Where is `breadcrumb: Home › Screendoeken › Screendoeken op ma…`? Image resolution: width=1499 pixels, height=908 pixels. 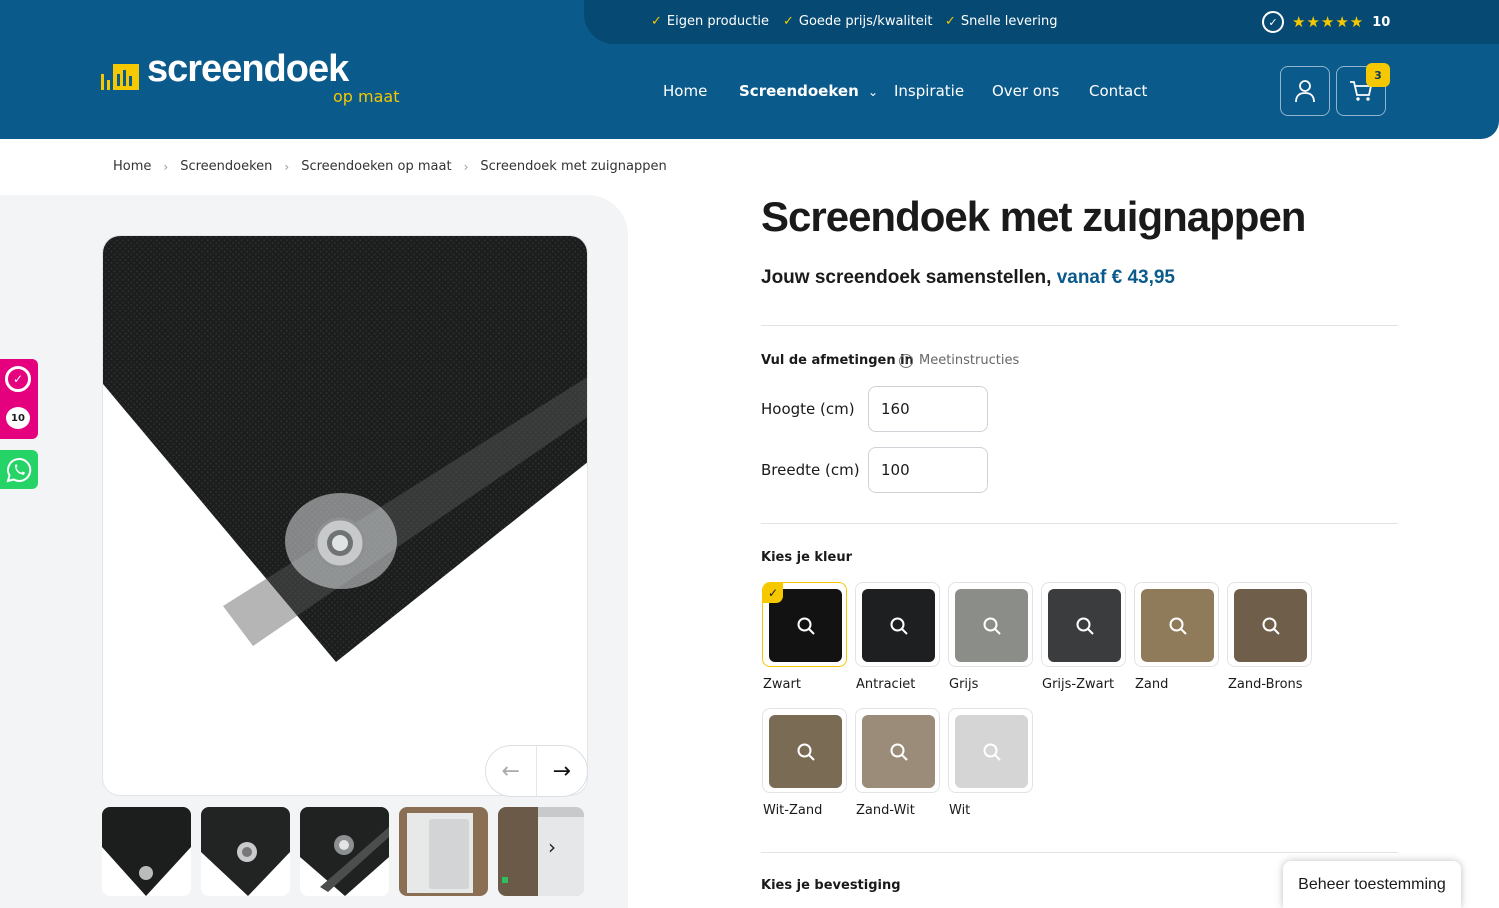
breadcrumb: Home › Screendoeken › Screendoeken op ma… is located at coordinates (390, 166).